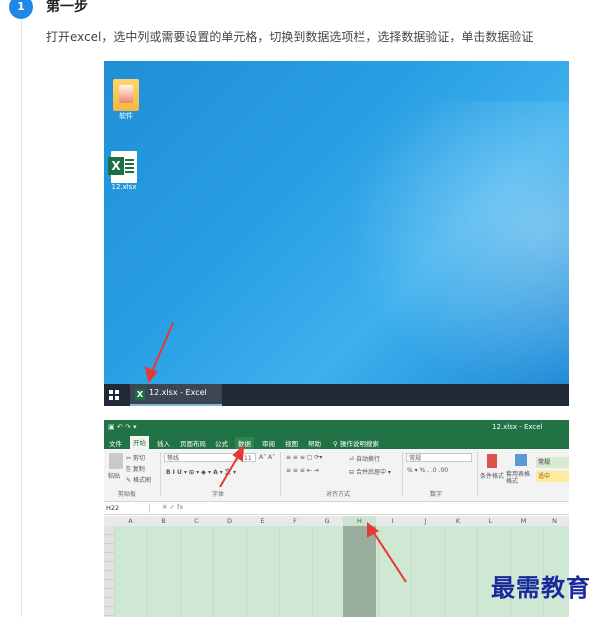 The width and height of the screenshot is (610, 617). I want to click on arrow-to-taskbar-head, so click(151, 375).